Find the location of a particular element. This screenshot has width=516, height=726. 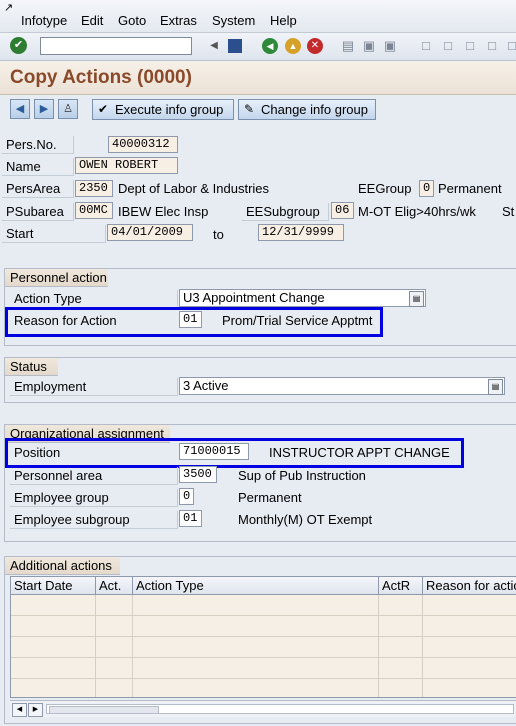

previous-record-icon: ◀ is located at coordinates (20, 109).